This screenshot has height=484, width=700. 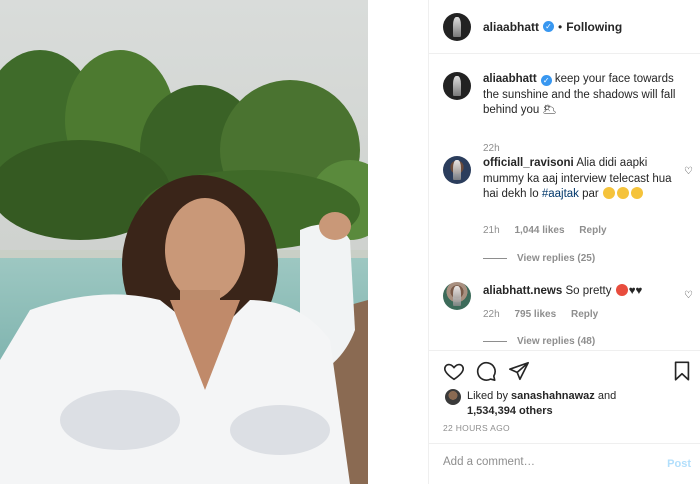 What do you see at coordinates (457, 86) in the screenshot?
I see `caption-avatar` at bounding box center [457, 86].